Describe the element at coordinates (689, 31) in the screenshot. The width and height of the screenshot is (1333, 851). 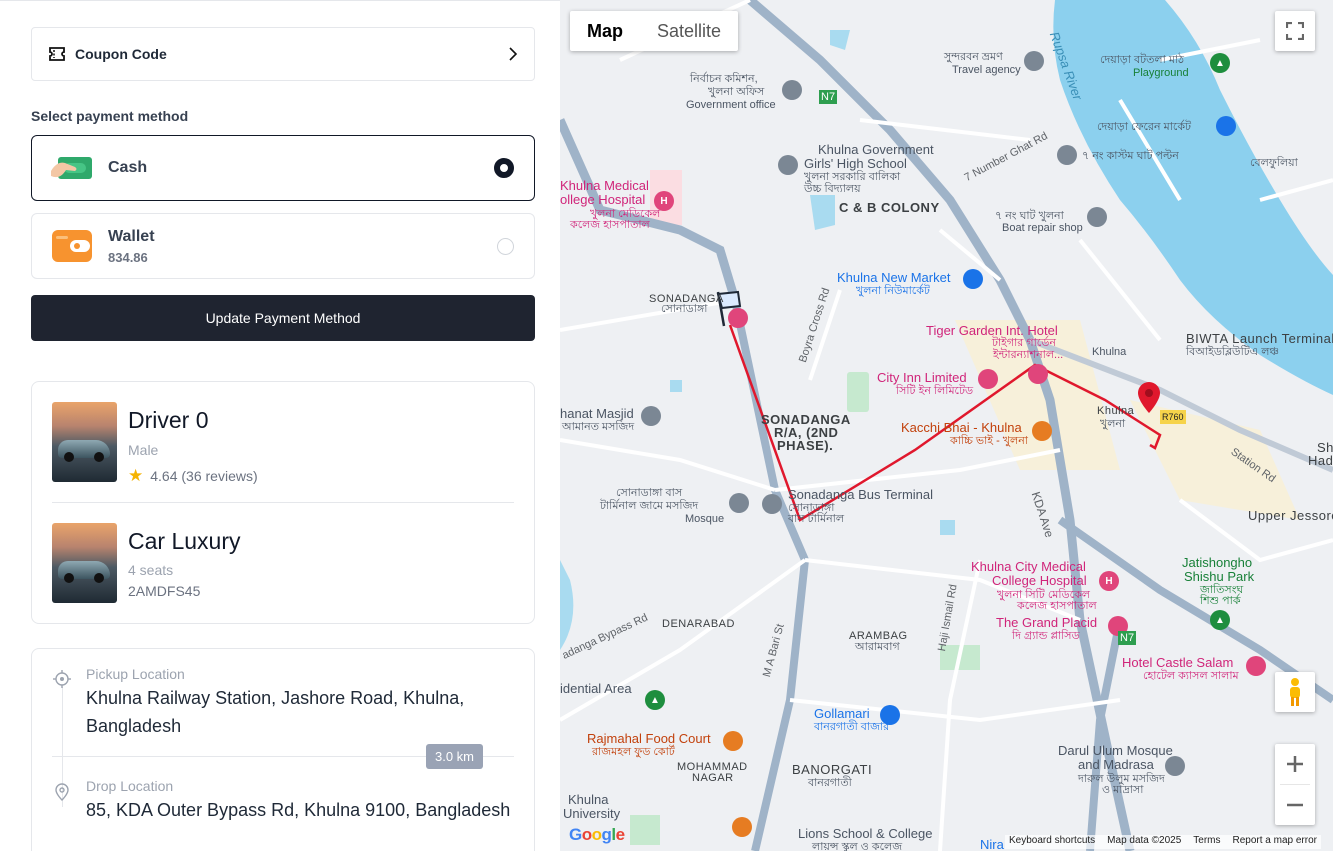
I see `satellite-tab: Satellite` at that location.